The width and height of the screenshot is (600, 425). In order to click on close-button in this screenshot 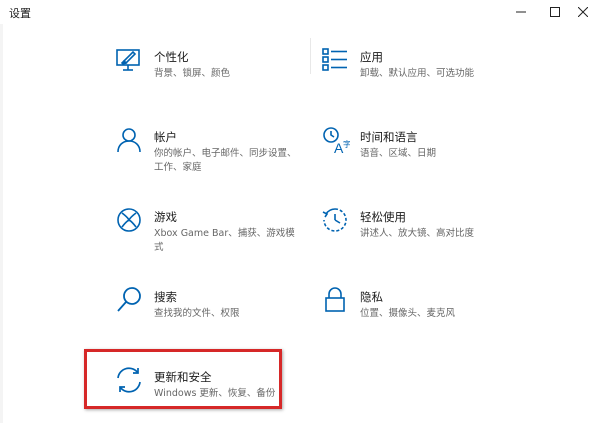, I will do `click(583, 12)`.